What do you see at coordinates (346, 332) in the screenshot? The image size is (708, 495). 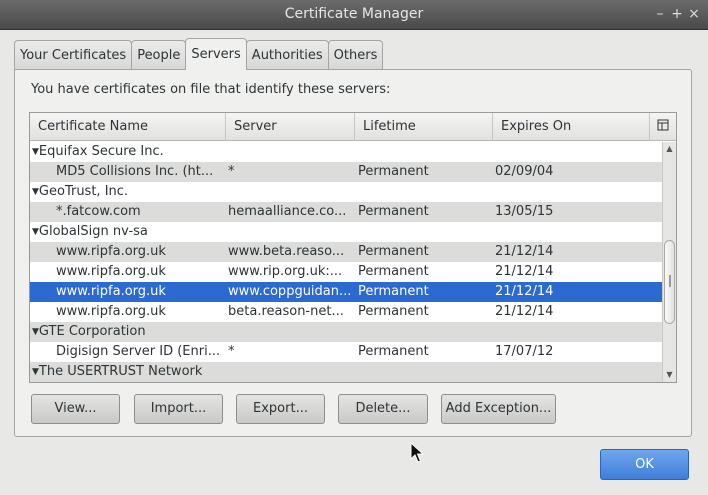 I see `tree-group: ▼GTE Corporation` at bounding box center [346, 332].